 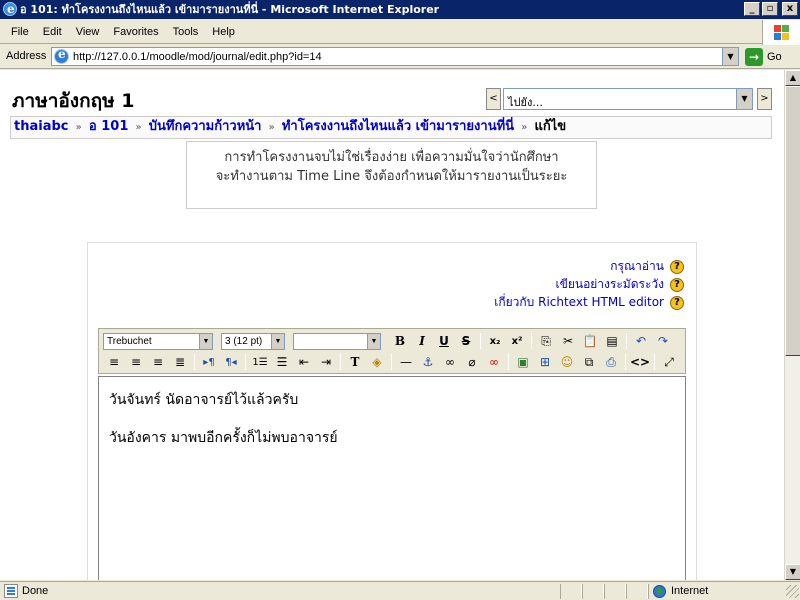 What do you see at coordinates (406, 362) in the screenshot?
I see `horizontal-rule-icon: —` at bounding box center [406, 362].